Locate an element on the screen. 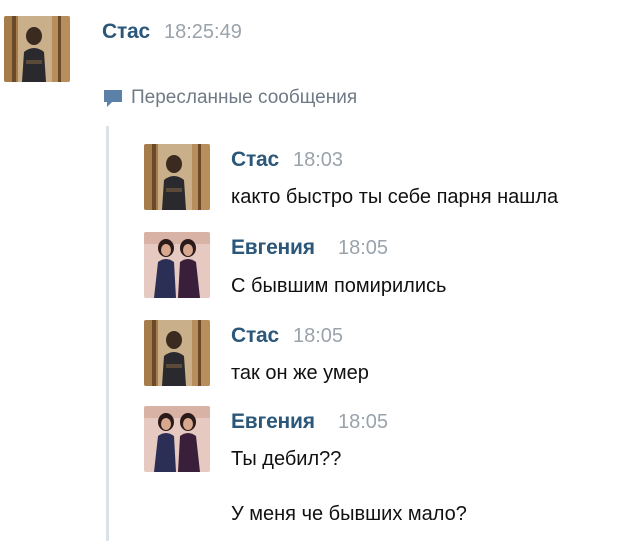 Image resolution: width=620 pixels, height=541 pixels. message-text: С бывшим помирились is located at coordinates (339, 286).